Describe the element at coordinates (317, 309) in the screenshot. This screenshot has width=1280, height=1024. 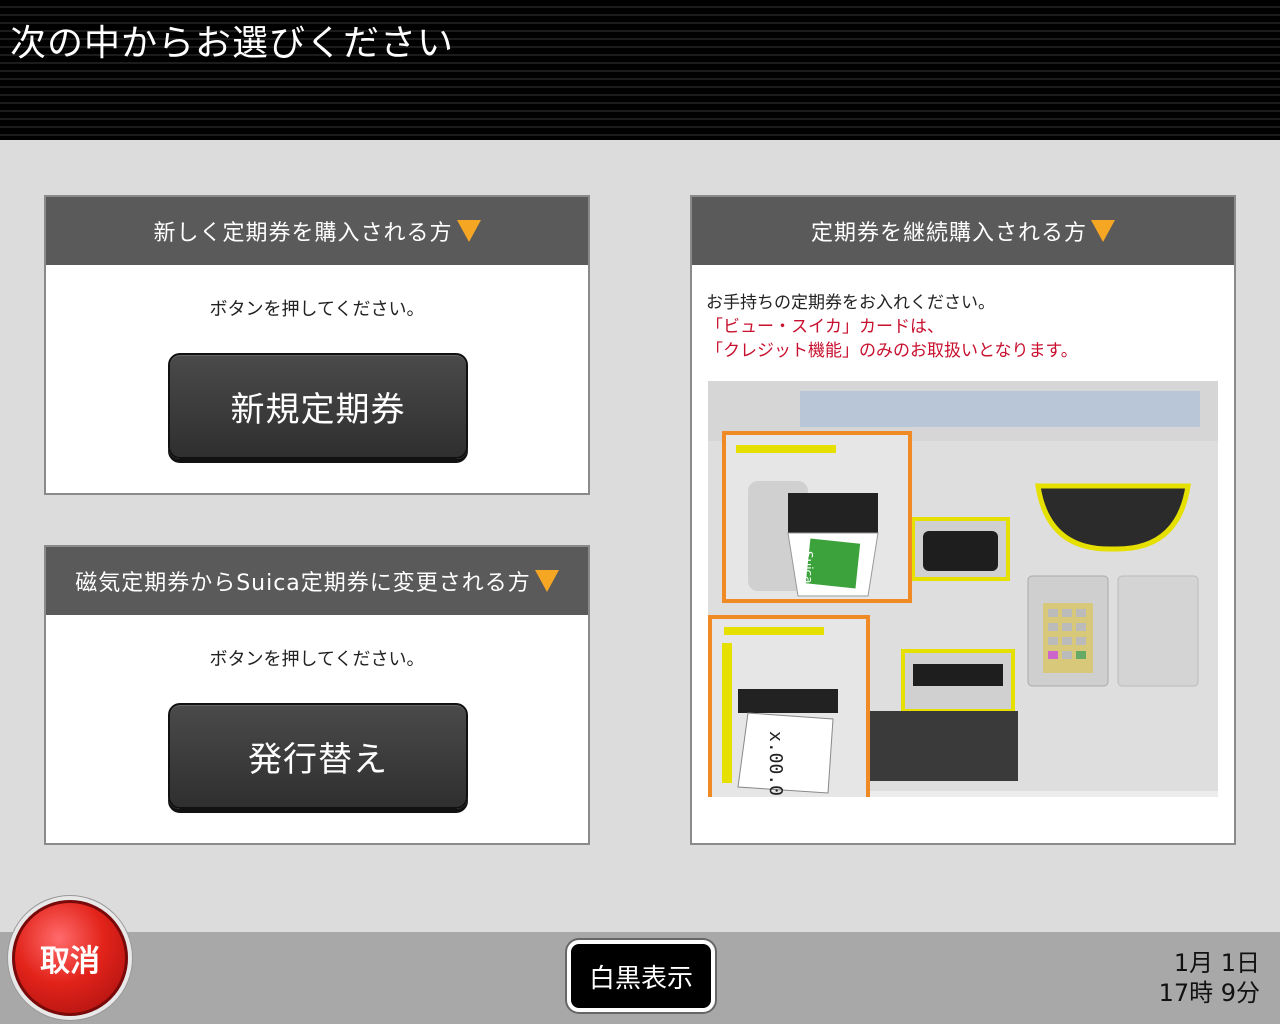
I see `new-pass-instruction: ボタンを押してください。` at that location.